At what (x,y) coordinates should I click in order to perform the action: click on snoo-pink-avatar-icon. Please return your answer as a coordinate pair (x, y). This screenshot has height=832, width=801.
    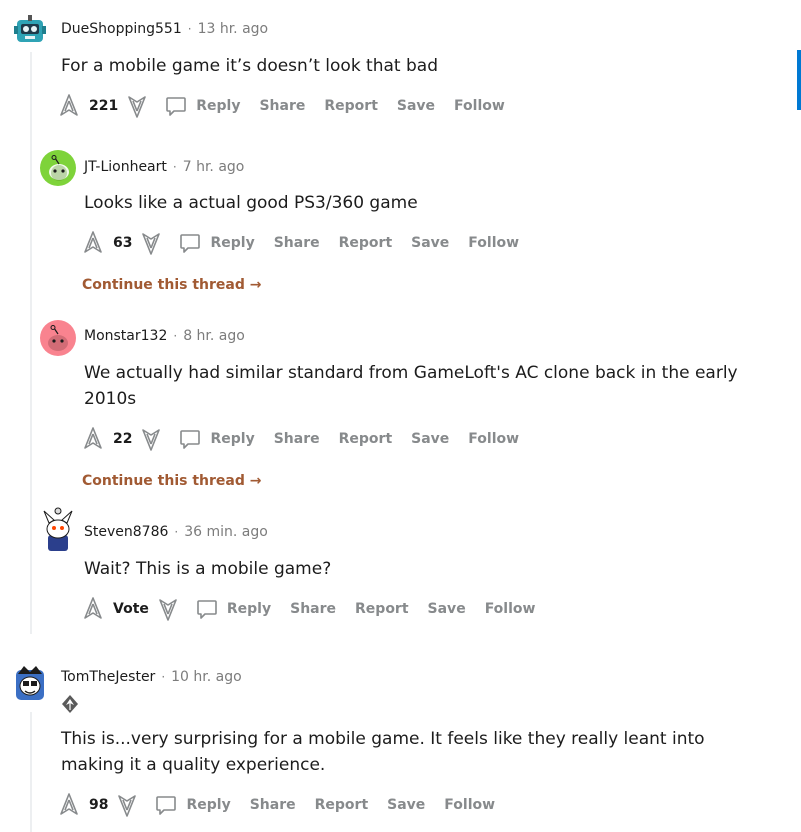
    Looking at the image, I should click on (58, 338).